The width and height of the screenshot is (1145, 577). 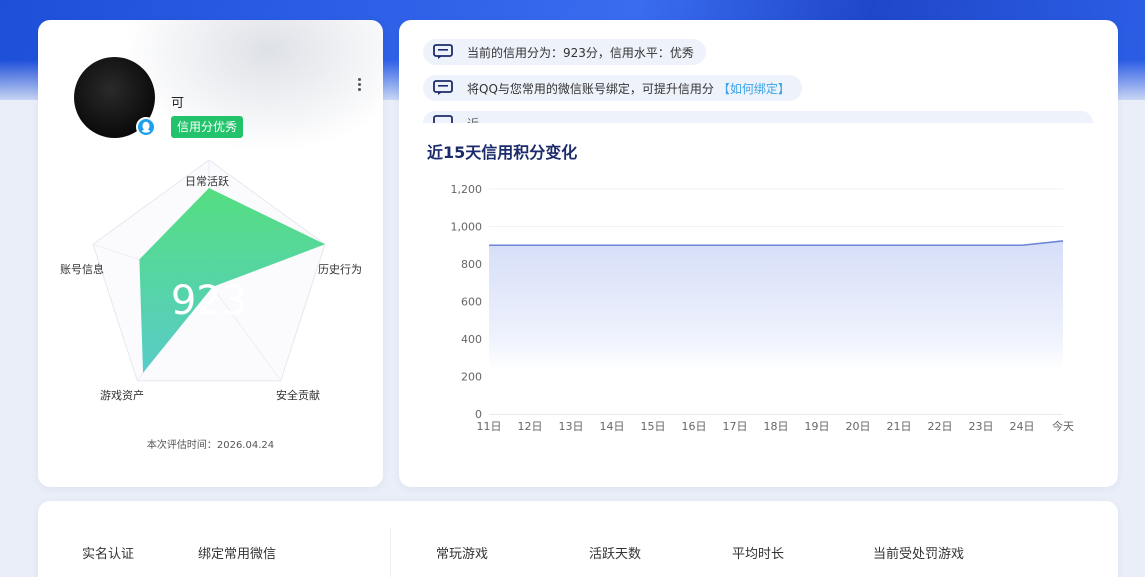 I want to click on radar-label-account-info: 账号信息, so click(x=82, y=269).